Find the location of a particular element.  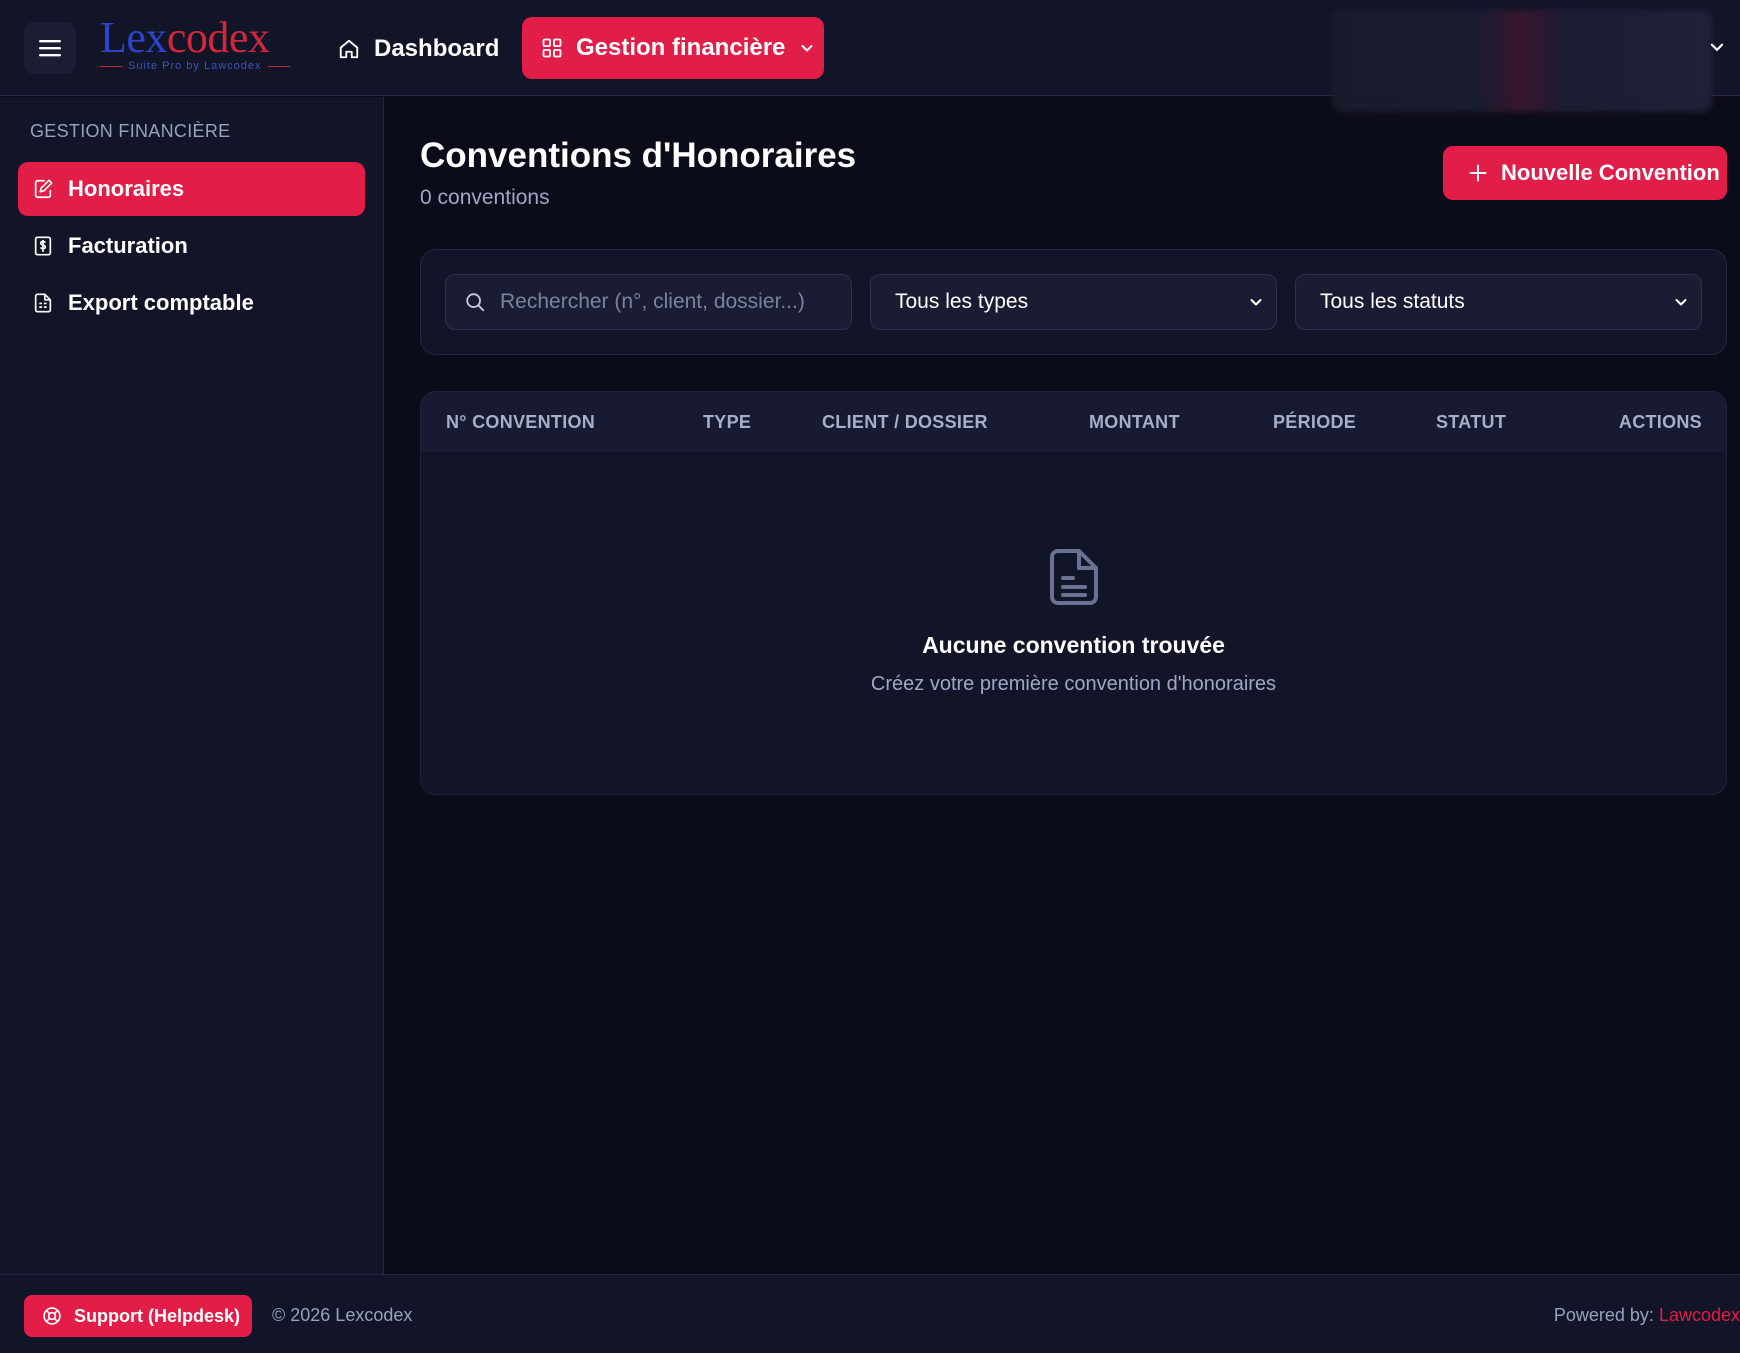

status-filter-value: Tous les statuts is located at coordinates (1392, 301).